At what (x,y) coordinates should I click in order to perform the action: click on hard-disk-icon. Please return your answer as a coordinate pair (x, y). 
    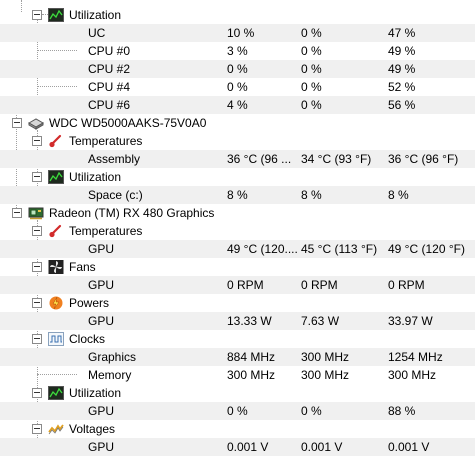
    Looking at the image, I should click on (36, 124).